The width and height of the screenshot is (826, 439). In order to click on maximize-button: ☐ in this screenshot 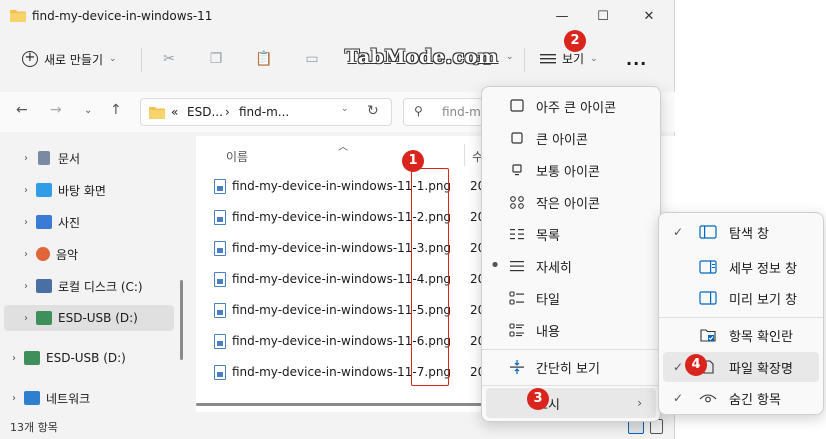, I will do `click(603, 17)`.